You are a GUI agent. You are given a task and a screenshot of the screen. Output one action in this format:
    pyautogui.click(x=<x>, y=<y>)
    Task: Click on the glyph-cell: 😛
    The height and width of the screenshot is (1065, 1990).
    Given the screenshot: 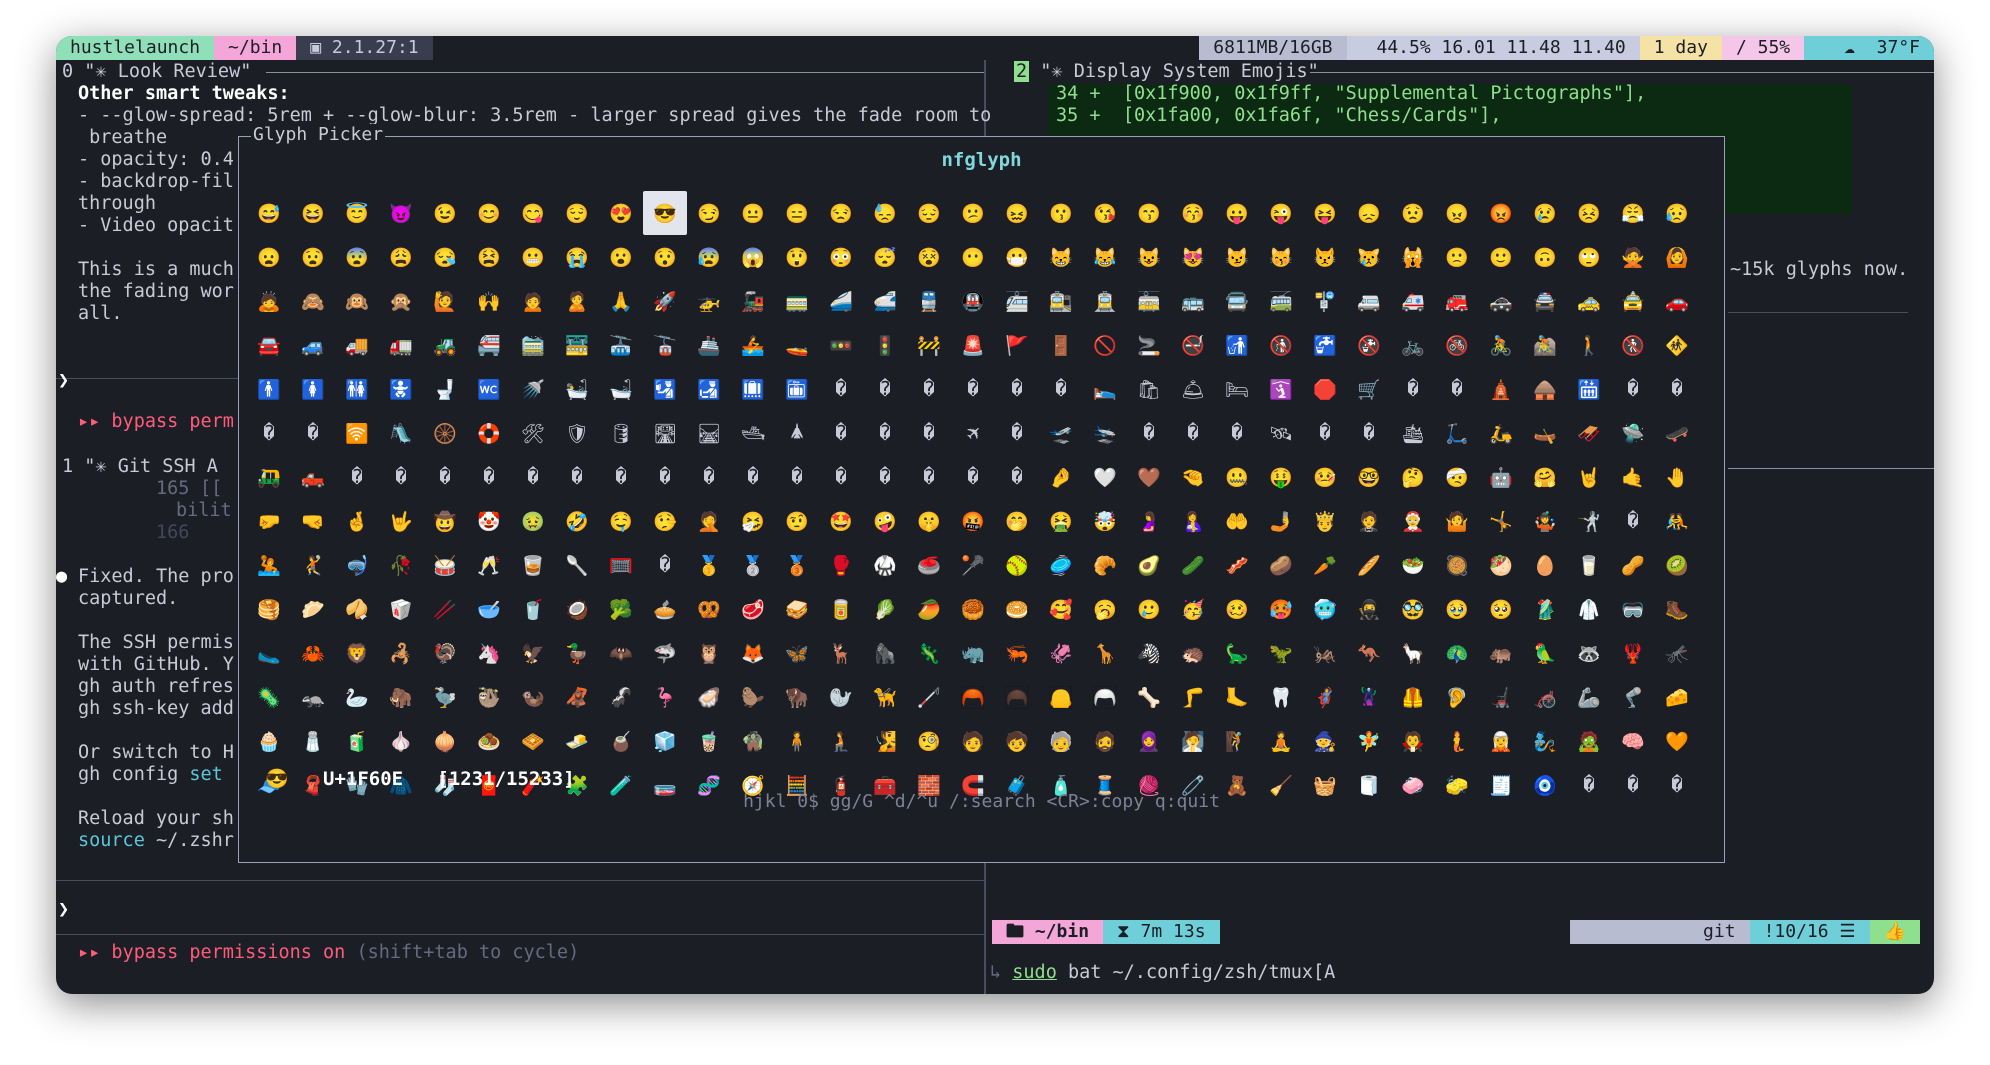 What is the action you would take?
    pyautogui.click(x=1237, y=213)
    